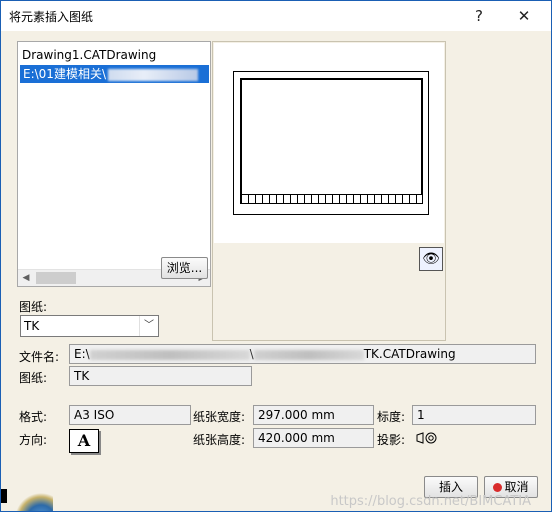 The height and width of the screenshot is (514, 554). What do you see at coordinates (32, 326) in the screenshot?
I see `sheet-select-value: TK` at bounding box center [32, 326].